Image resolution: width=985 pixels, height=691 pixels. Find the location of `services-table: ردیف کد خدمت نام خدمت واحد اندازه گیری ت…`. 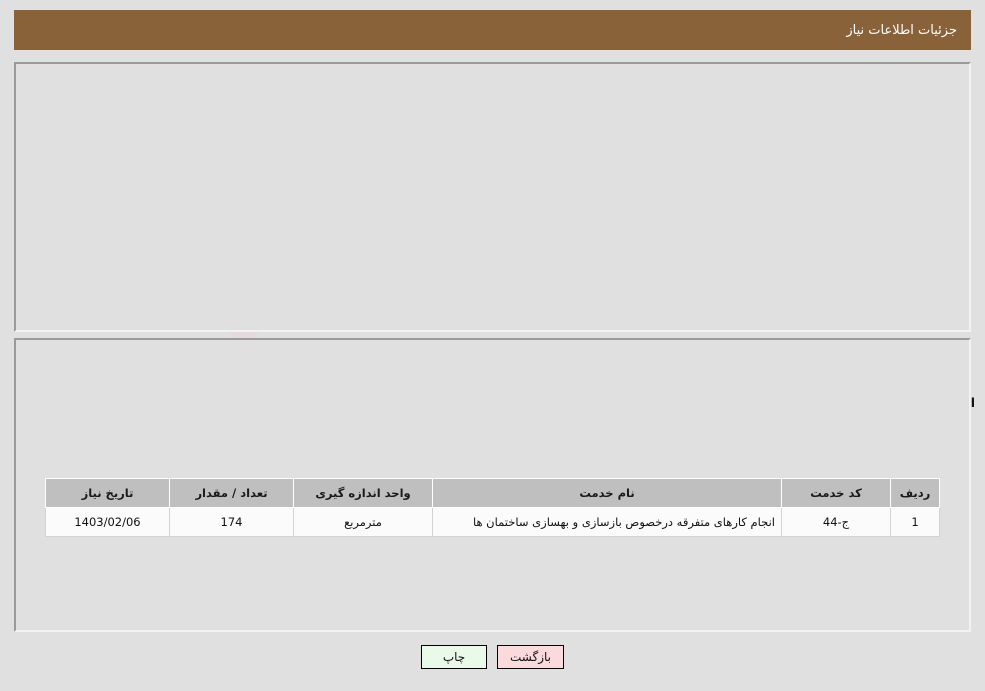

services-table: ردیف کد خدمت نام خدمت واحد اندازه گیری ت… is located at coordinates (492, 507).